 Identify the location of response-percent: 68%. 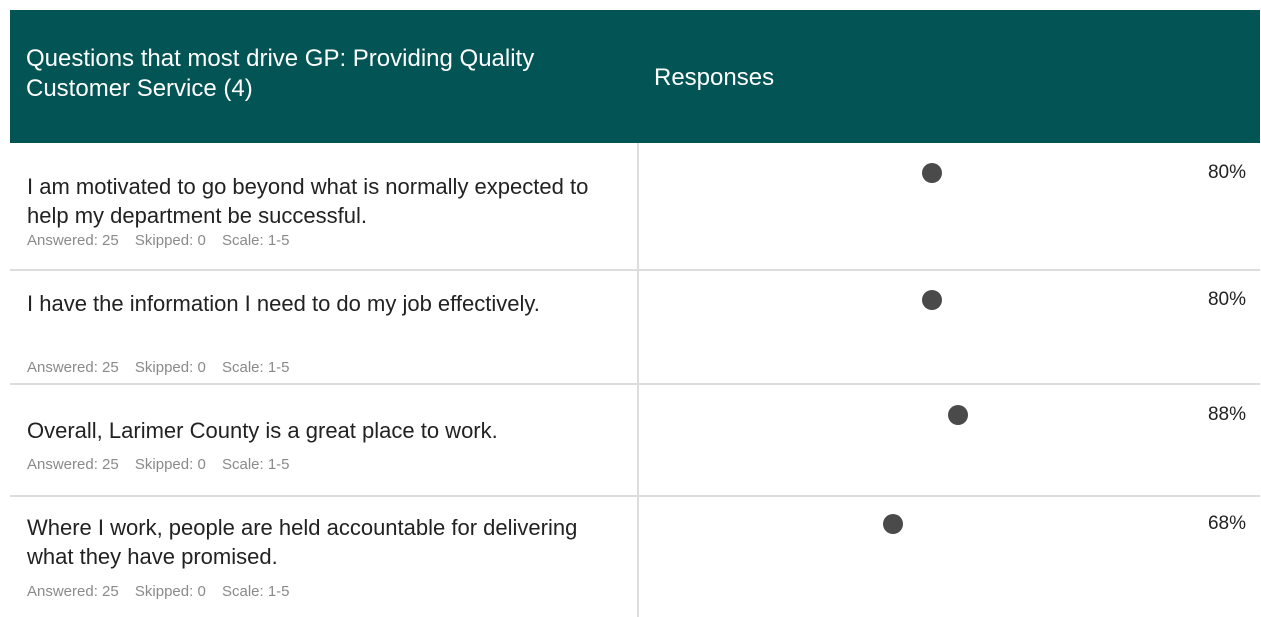
(1226, 523).